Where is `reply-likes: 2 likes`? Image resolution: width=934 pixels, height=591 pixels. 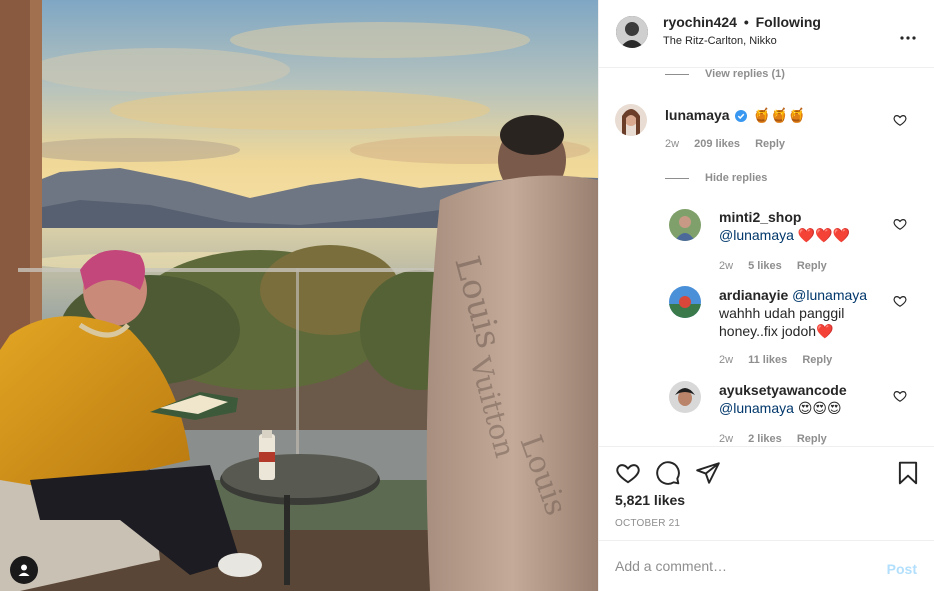 reply-likes: 2 likes is located at coordinates (765, 439).